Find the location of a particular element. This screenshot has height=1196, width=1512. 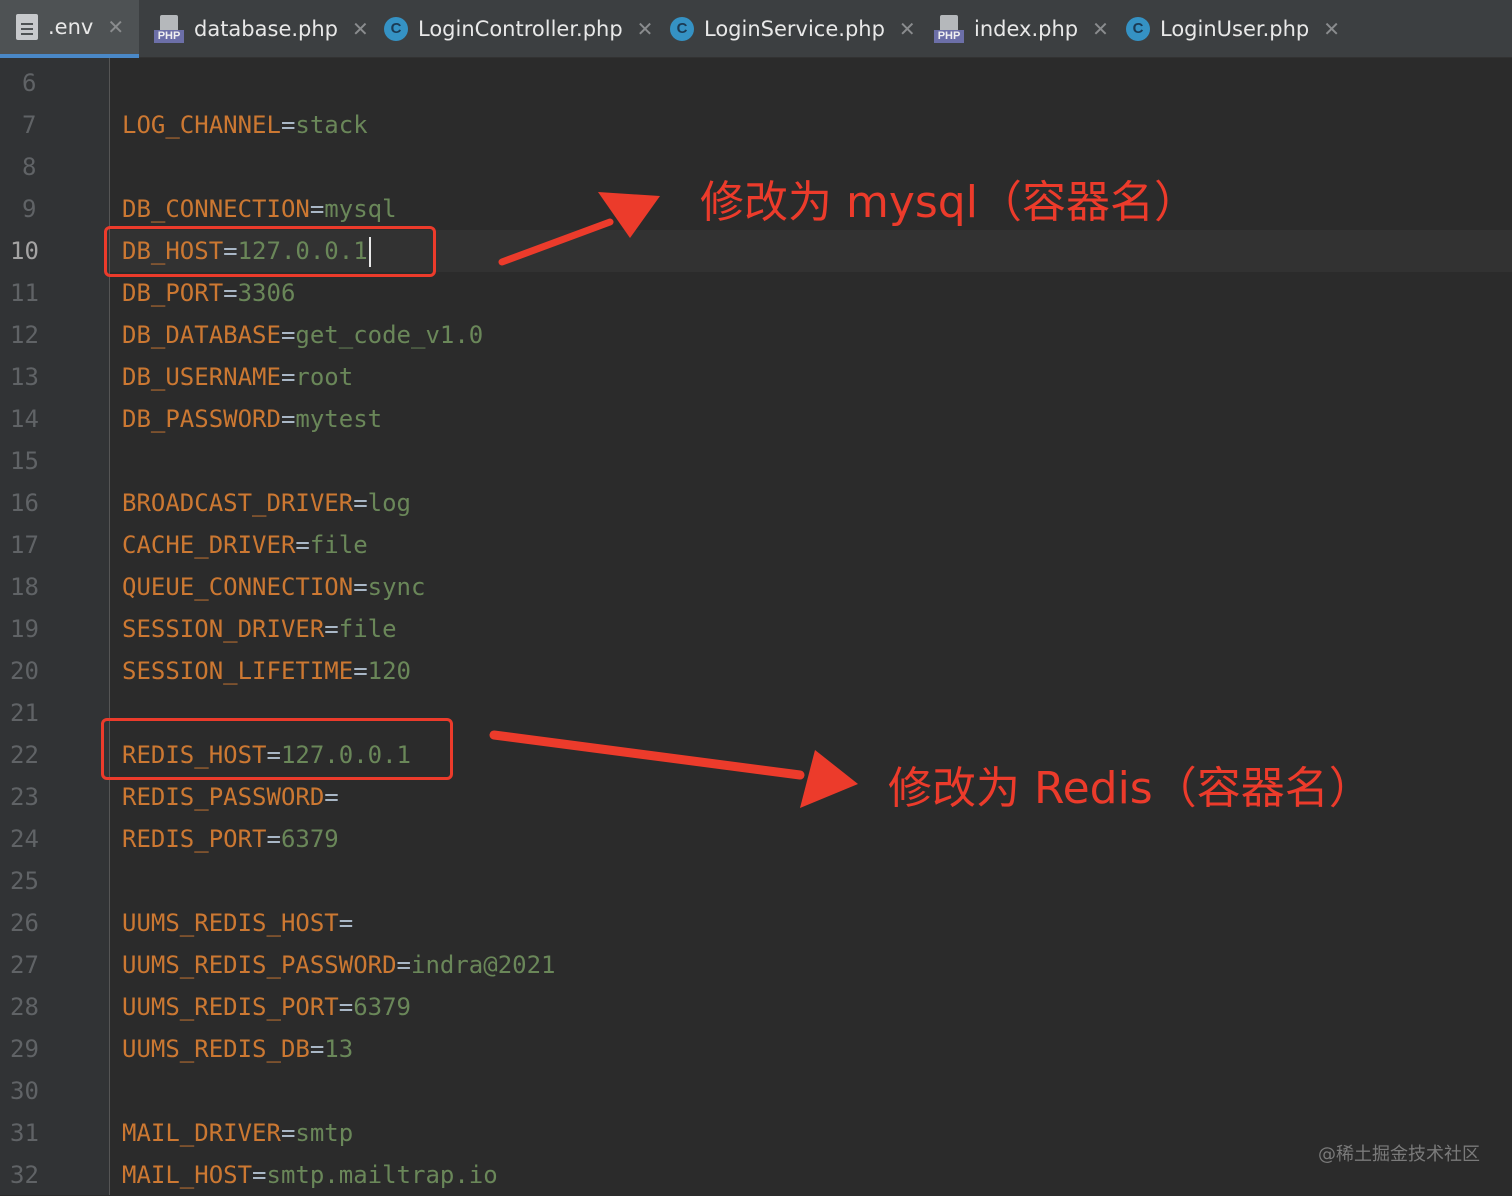

watermark: @稀土掘金技术社区 is located at coordinates (1399, 1154).